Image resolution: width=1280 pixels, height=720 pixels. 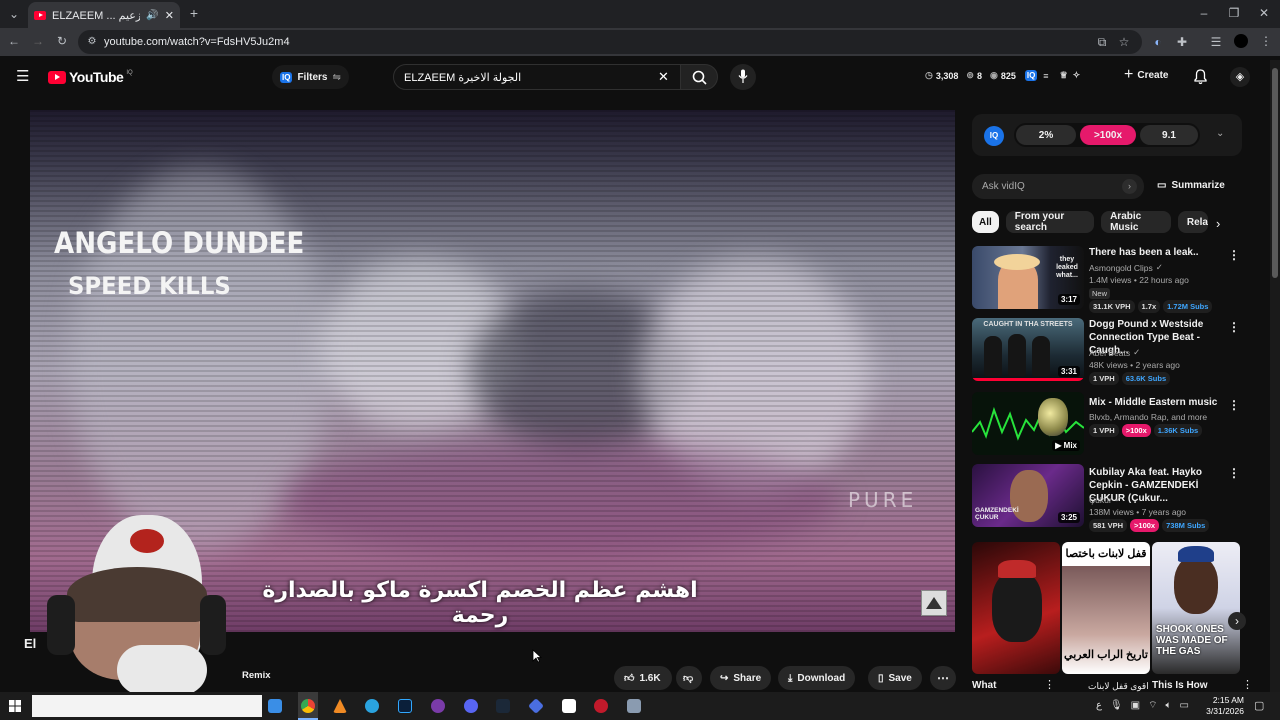 What do you see at coordinates (1204, 13) in the screenshot?
I see `minimize-icon: –` at bounding box center [1204, 13].